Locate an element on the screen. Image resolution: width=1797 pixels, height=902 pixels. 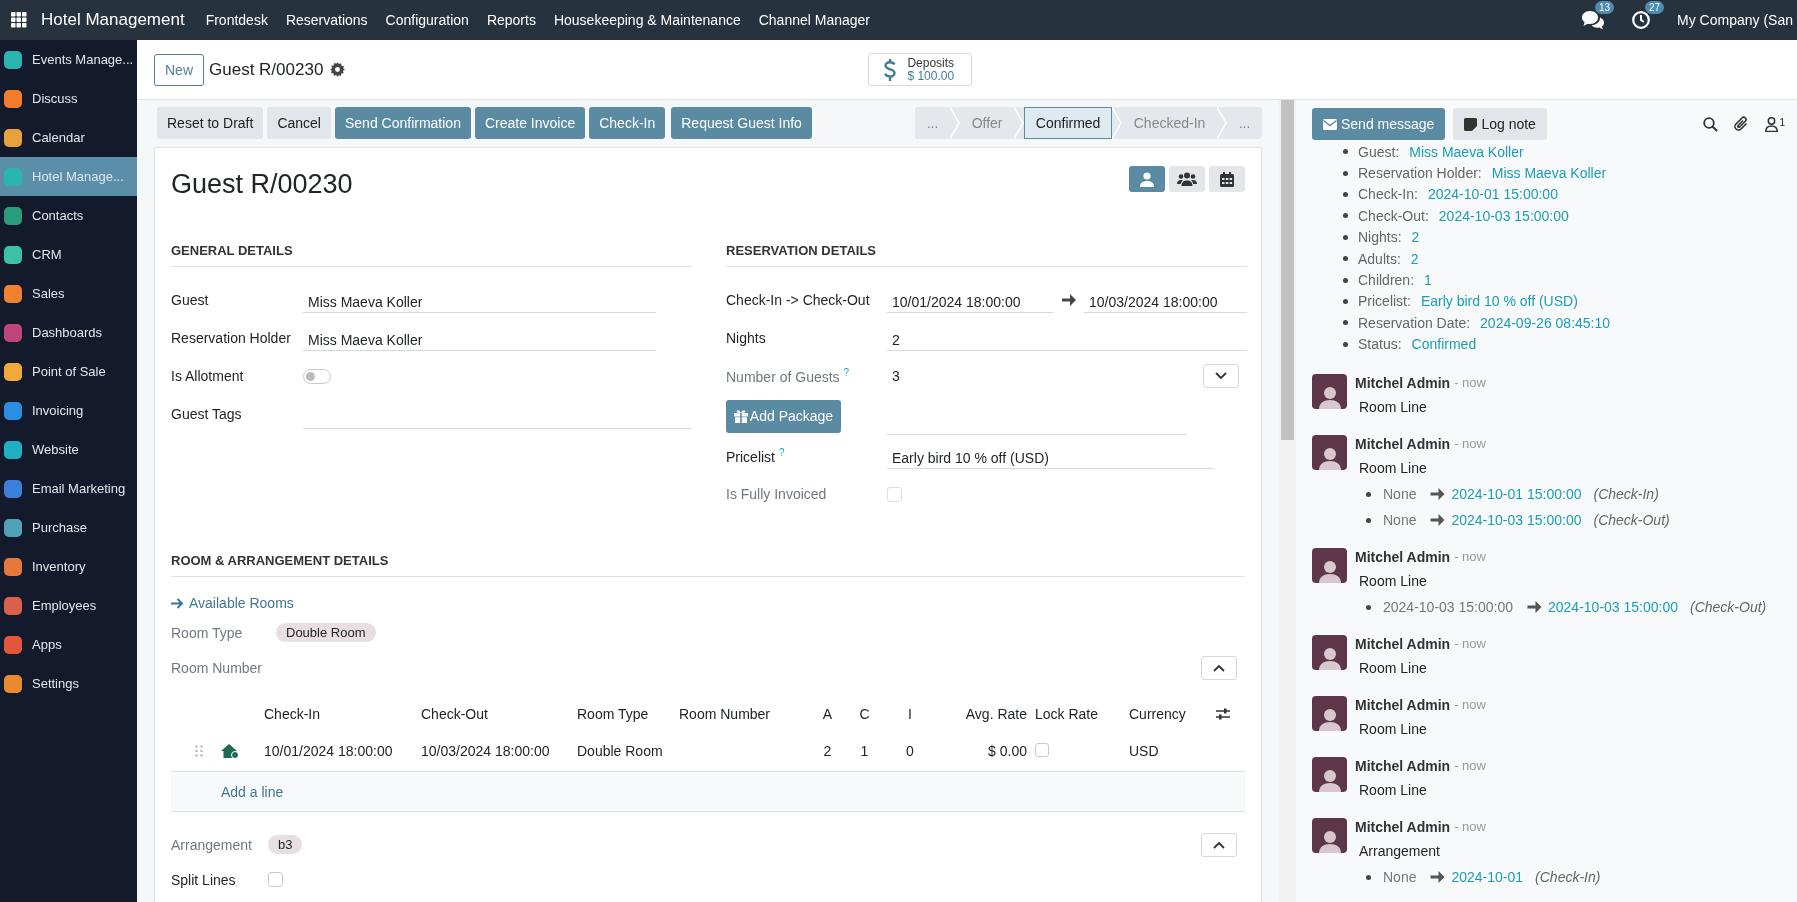
send-message-button: Send message is located at coordinates (1379, 124).